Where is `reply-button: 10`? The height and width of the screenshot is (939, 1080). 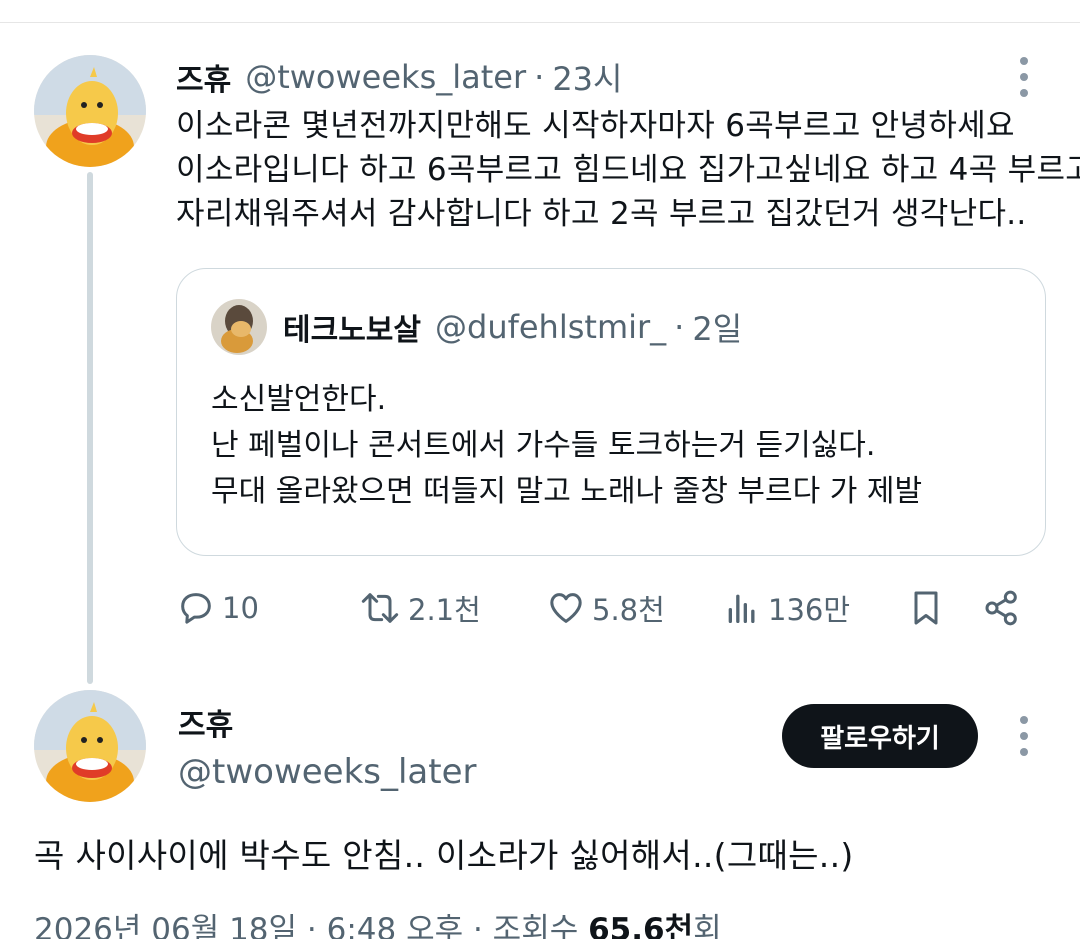 reply-button: 10 is located at coordinates (217, 608).